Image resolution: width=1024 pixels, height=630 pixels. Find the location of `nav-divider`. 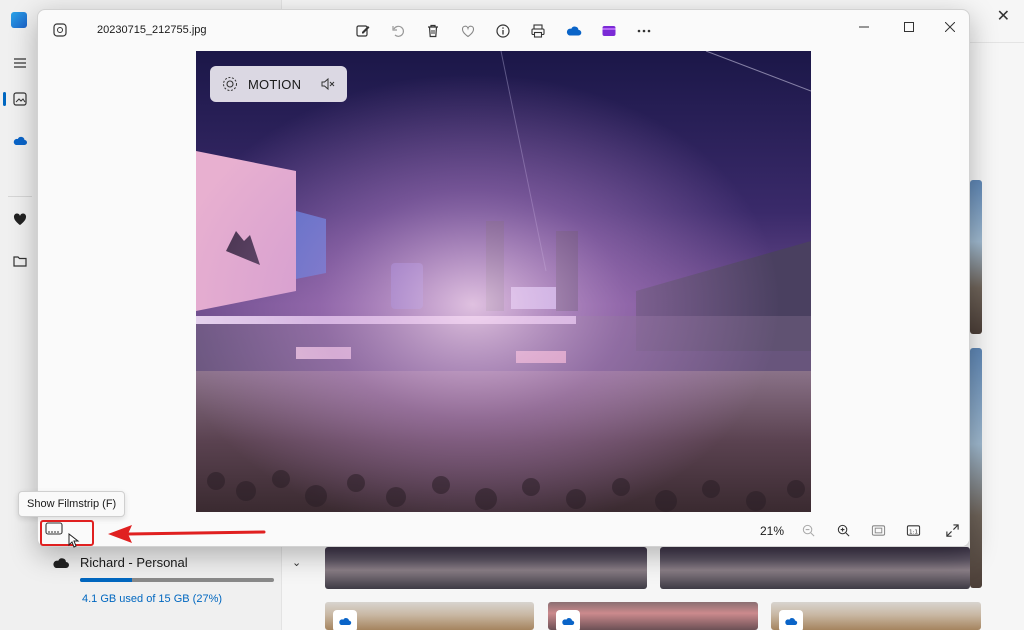

nav-divider is located at coordinates (20, 196).